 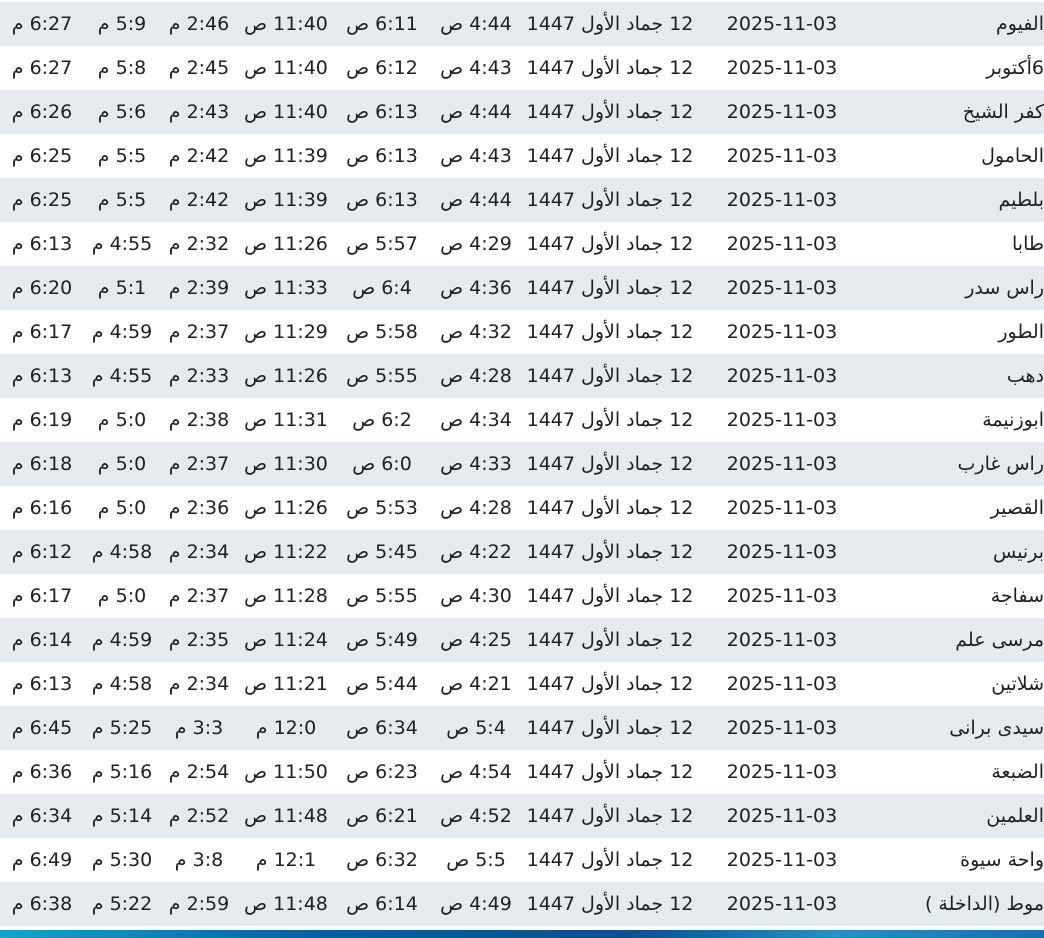 I want to click on fajr-time-cell: 4:49 ص, so click(x=476, y=904).